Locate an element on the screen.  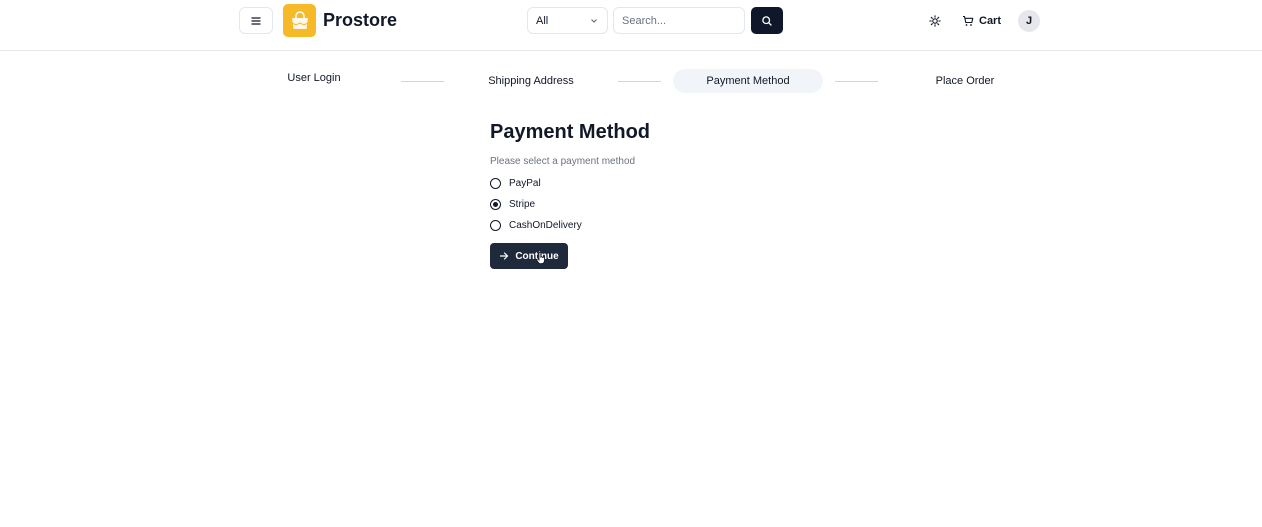
site-header: Prostore All Cart J is located at coordinates (631, 25).